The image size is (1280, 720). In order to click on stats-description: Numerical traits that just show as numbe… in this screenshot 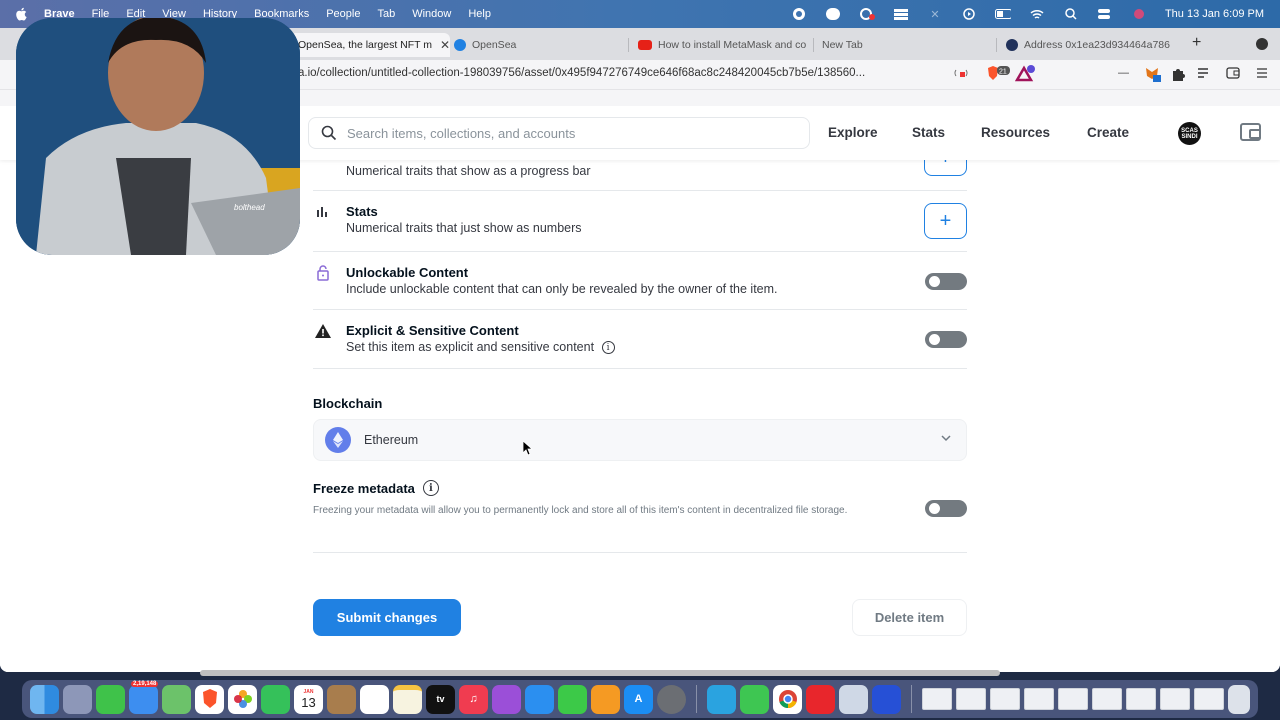, I will do `click(464, 228)`.